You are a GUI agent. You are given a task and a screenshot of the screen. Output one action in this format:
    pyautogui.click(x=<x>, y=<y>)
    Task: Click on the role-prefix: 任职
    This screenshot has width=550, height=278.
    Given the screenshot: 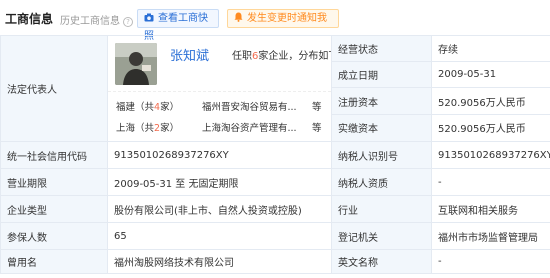 What is the action you would take?
    pyautogui.click(x=242, y=56)
    